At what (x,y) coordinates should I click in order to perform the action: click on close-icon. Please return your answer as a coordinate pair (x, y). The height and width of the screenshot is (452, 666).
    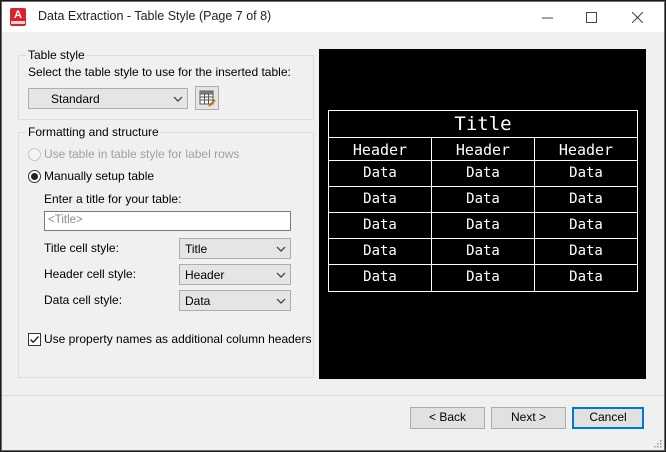
    Looking at the image, I should click on (637, 17).